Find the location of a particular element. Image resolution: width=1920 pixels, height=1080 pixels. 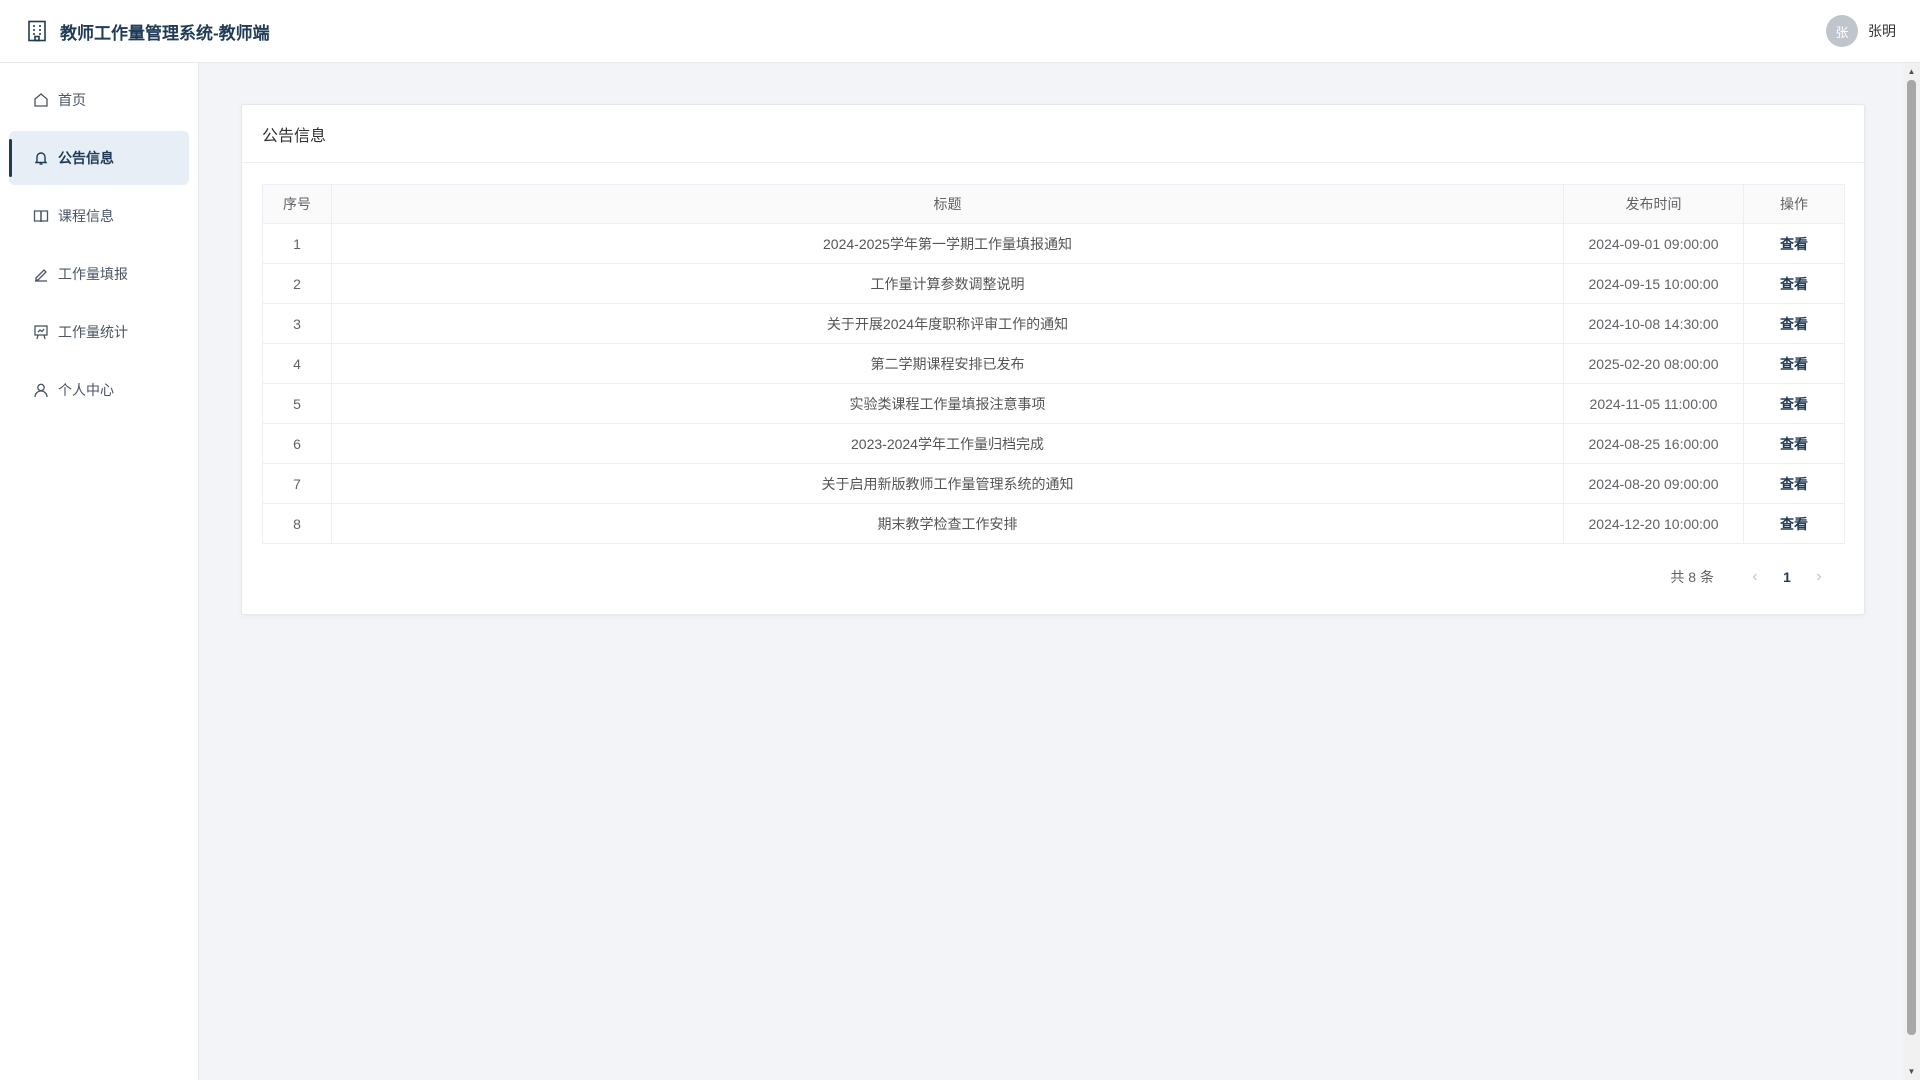

row-time: 2024-09-01 09:00:00 is located at coordinates (1653, 243).